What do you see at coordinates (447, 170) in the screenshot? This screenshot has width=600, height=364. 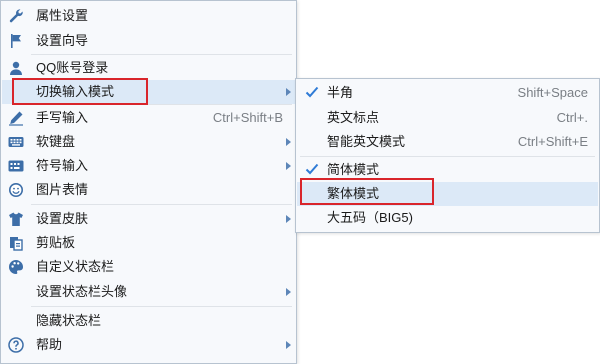 I see `submenu-item-simplified: 简体模式` at bounding box center [447, 170].